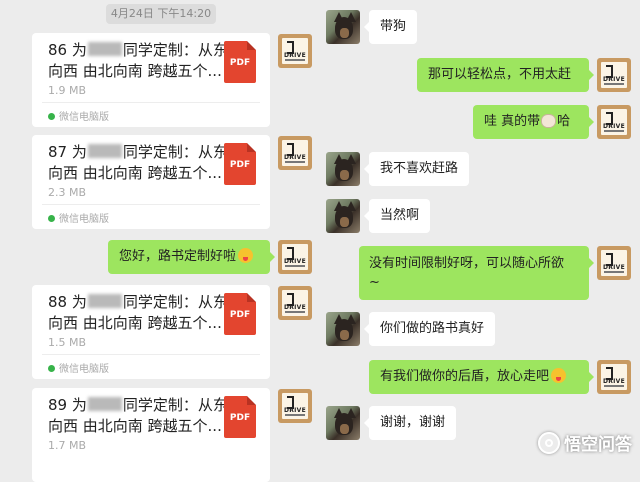 The image size is (640, 482). I want to click on file-size: 2.3 MB, so click(67, 192).